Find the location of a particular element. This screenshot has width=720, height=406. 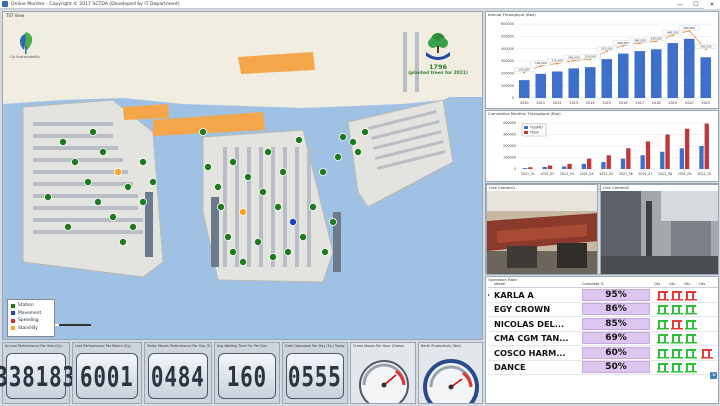

kpi-value: 0555 is located at coordinates (315, 376).